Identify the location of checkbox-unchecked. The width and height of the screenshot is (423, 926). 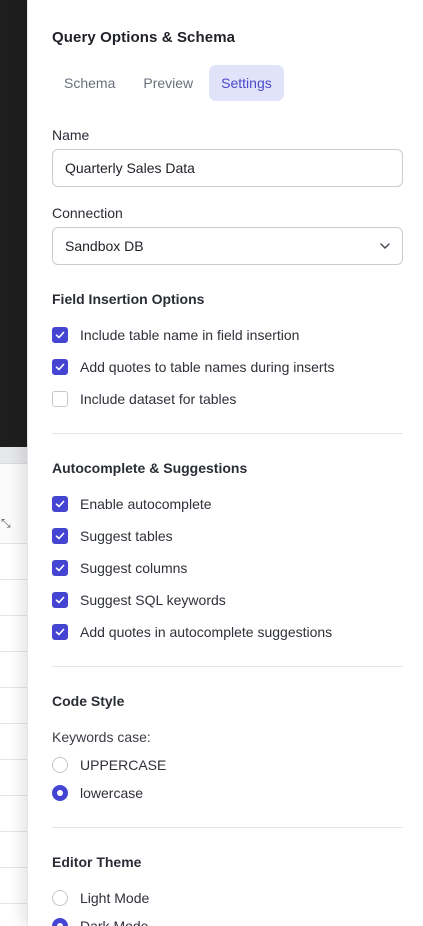
(60, 399).